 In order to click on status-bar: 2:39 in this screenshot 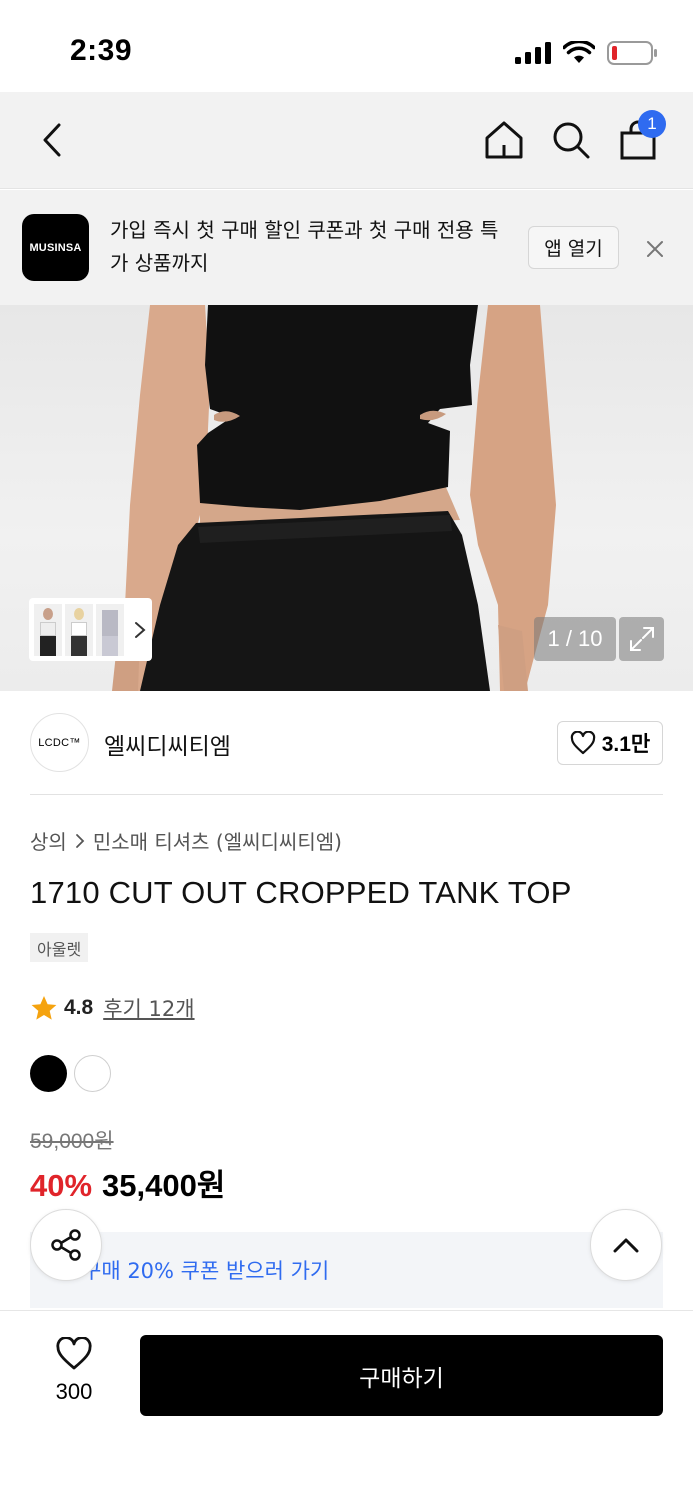, I will do `click(346, 46)`.